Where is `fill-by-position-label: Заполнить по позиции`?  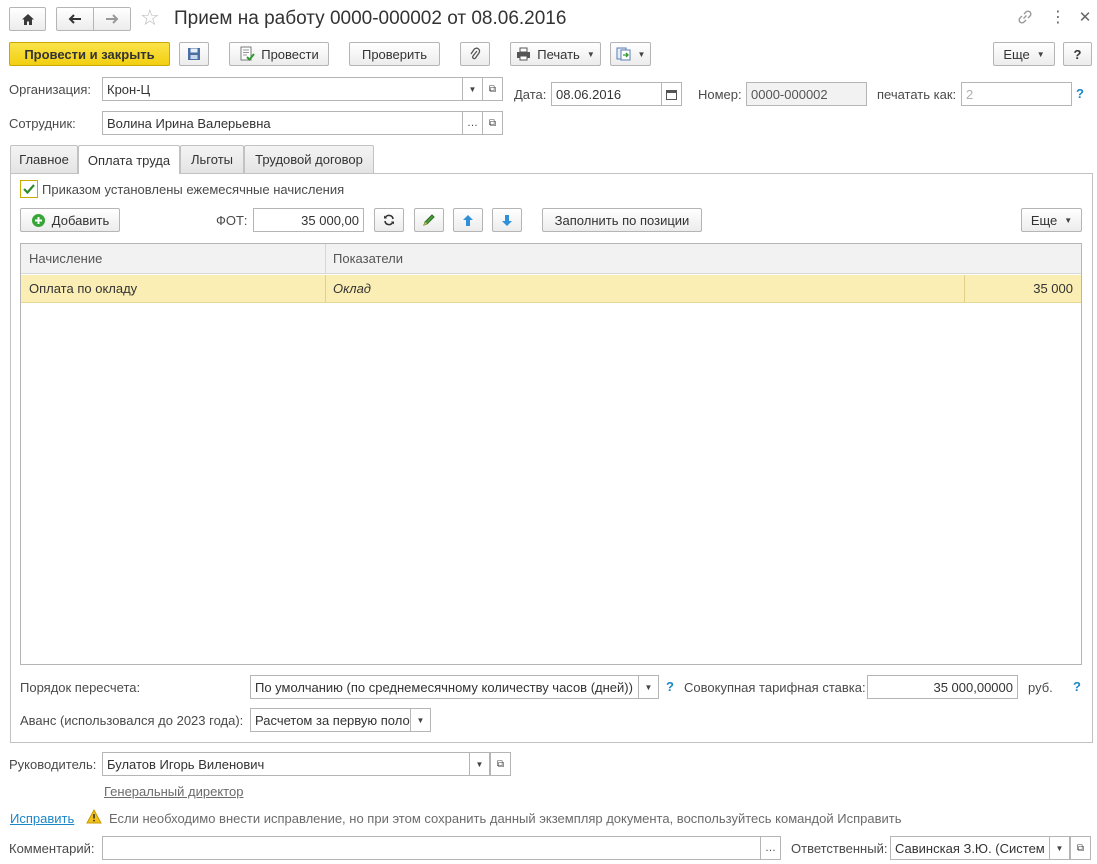
fill-by-position-label: Заполнить по позиции is located at coordinates (622, 220).